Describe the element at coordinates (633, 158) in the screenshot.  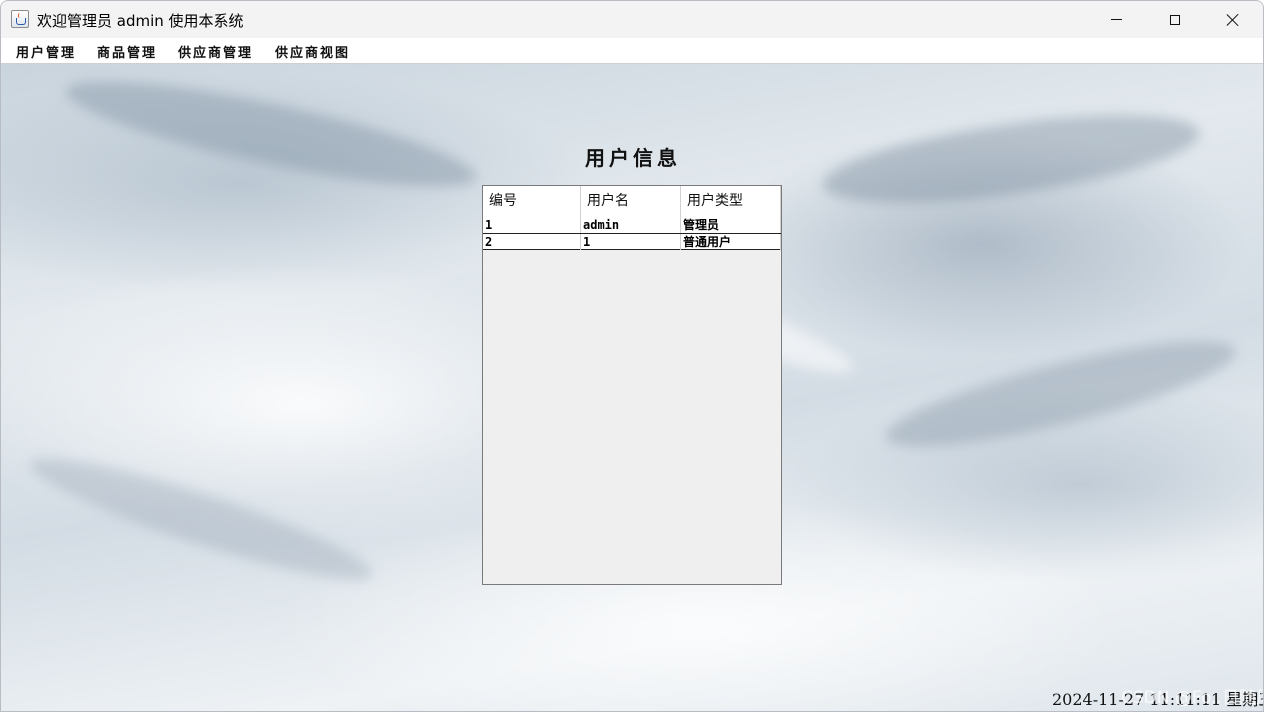
I see `panel-title: 用户信息` at that location.